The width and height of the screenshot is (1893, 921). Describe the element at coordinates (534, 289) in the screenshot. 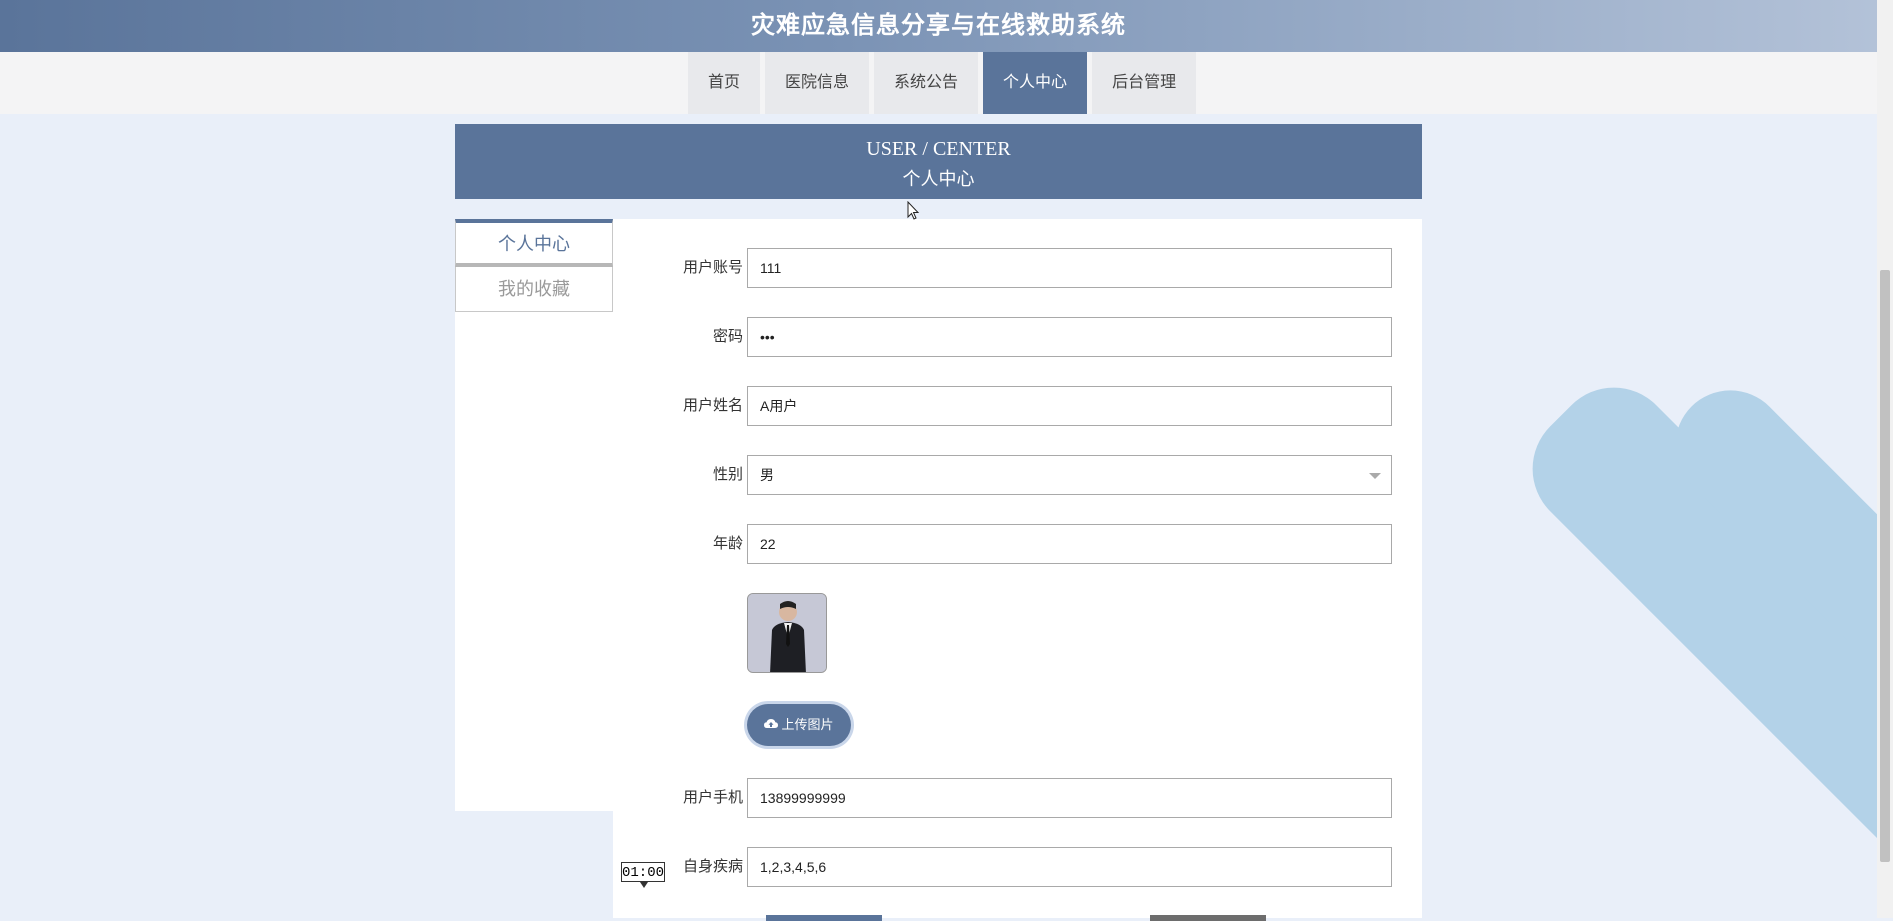

I see `sidebar-item-favorites: 我的收藏` at that location.